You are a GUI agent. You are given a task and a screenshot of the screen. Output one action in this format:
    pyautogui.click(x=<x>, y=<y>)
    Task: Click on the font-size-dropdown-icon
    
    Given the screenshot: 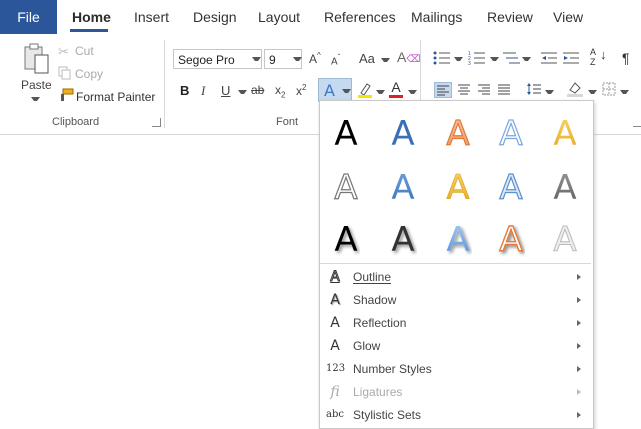 What is the action you would take?
    pyautogui.click(x=297, y=60)
    